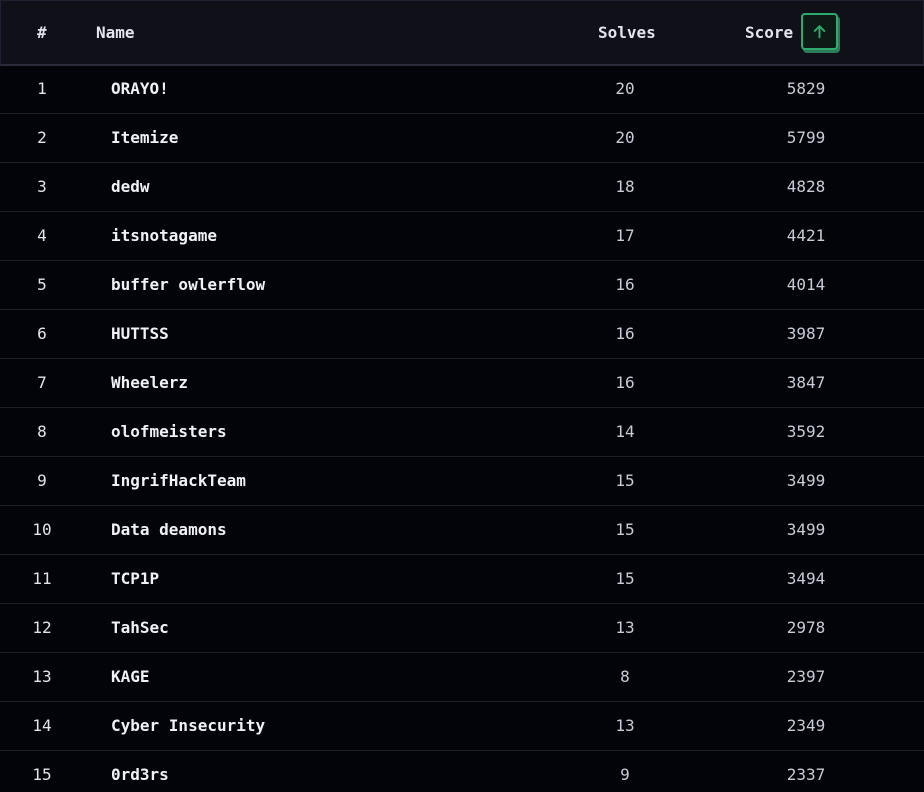 The image size is (924, 792). What do you see at coordinates (178, 481) in the screenshot?
I see `team-name-link: IngrifHackTeam` at bounding box center [178, 481].